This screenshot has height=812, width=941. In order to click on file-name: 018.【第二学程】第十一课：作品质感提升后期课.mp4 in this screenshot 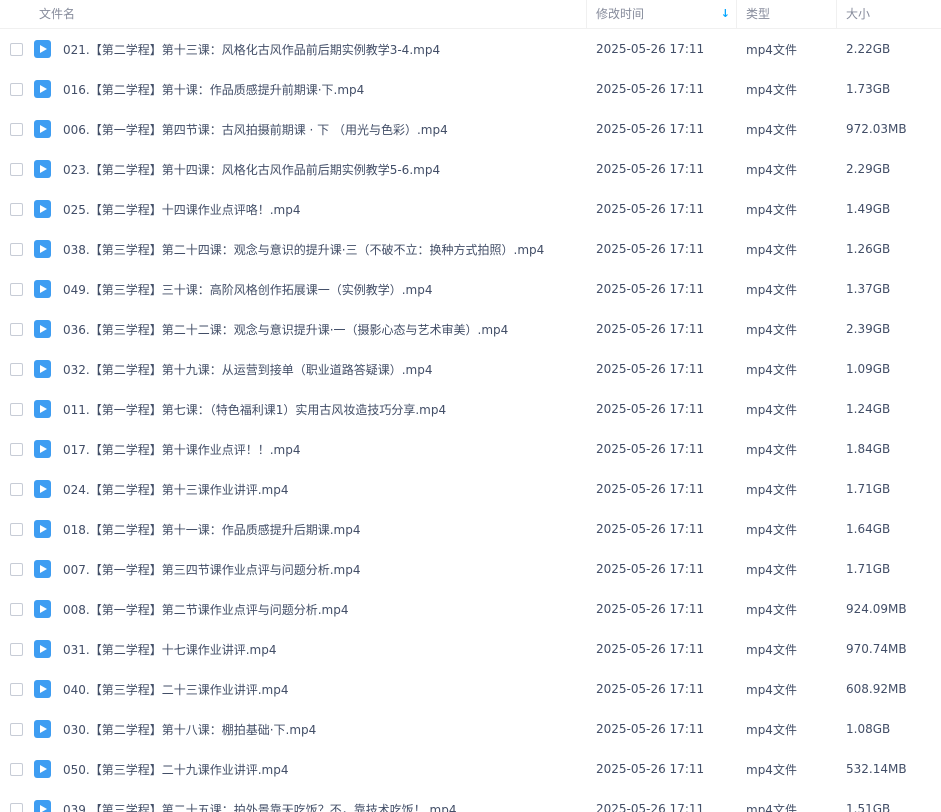, I will do `click(293, 529)`.